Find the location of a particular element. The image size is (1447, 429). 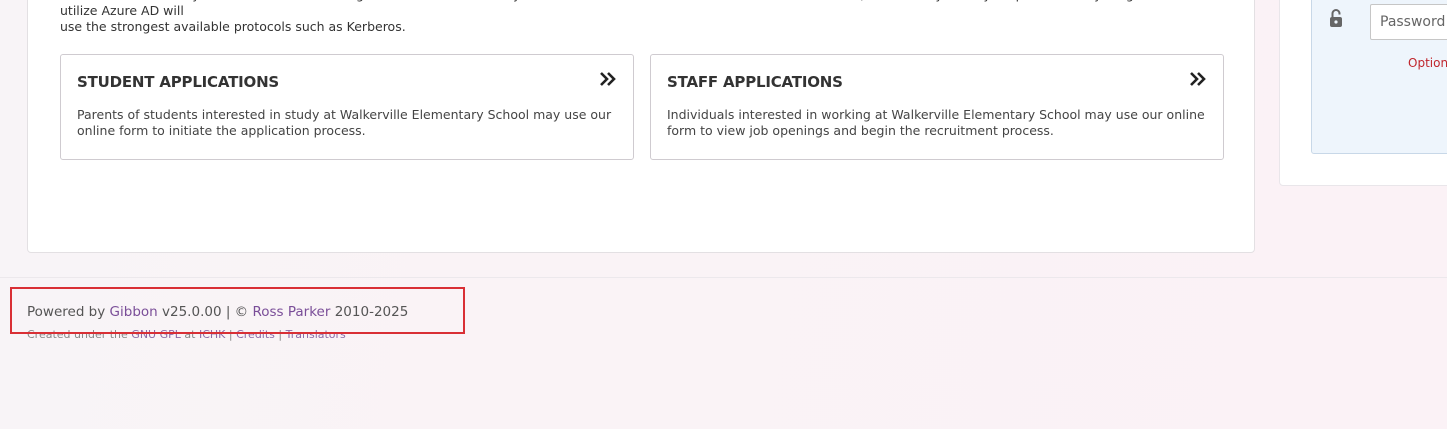

highlight-box is located at coordinates (237, 310).